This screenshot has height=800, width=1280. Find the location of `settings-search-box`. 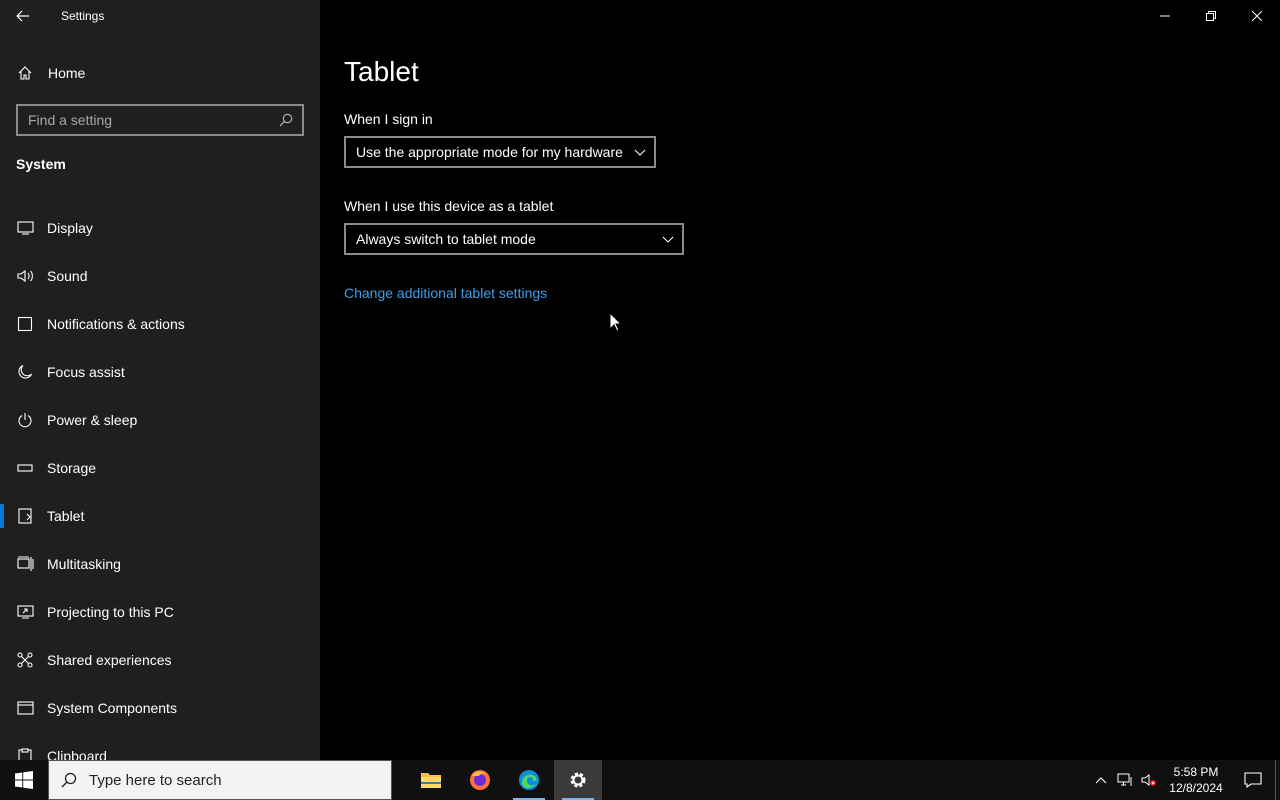

settings-search-box is located at coordinates (160, 120).